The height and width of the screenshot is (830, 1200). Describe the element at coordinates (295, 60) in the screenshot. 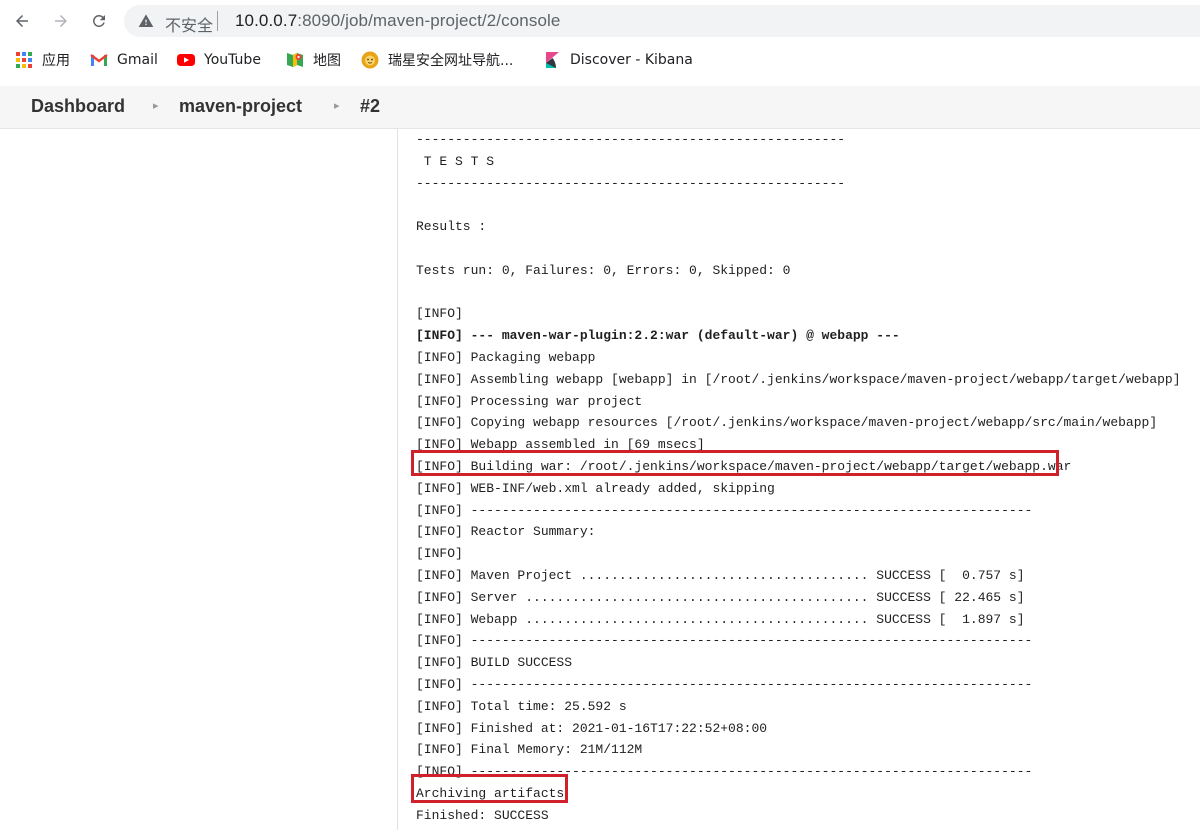

I see `maps-icon` at that location.